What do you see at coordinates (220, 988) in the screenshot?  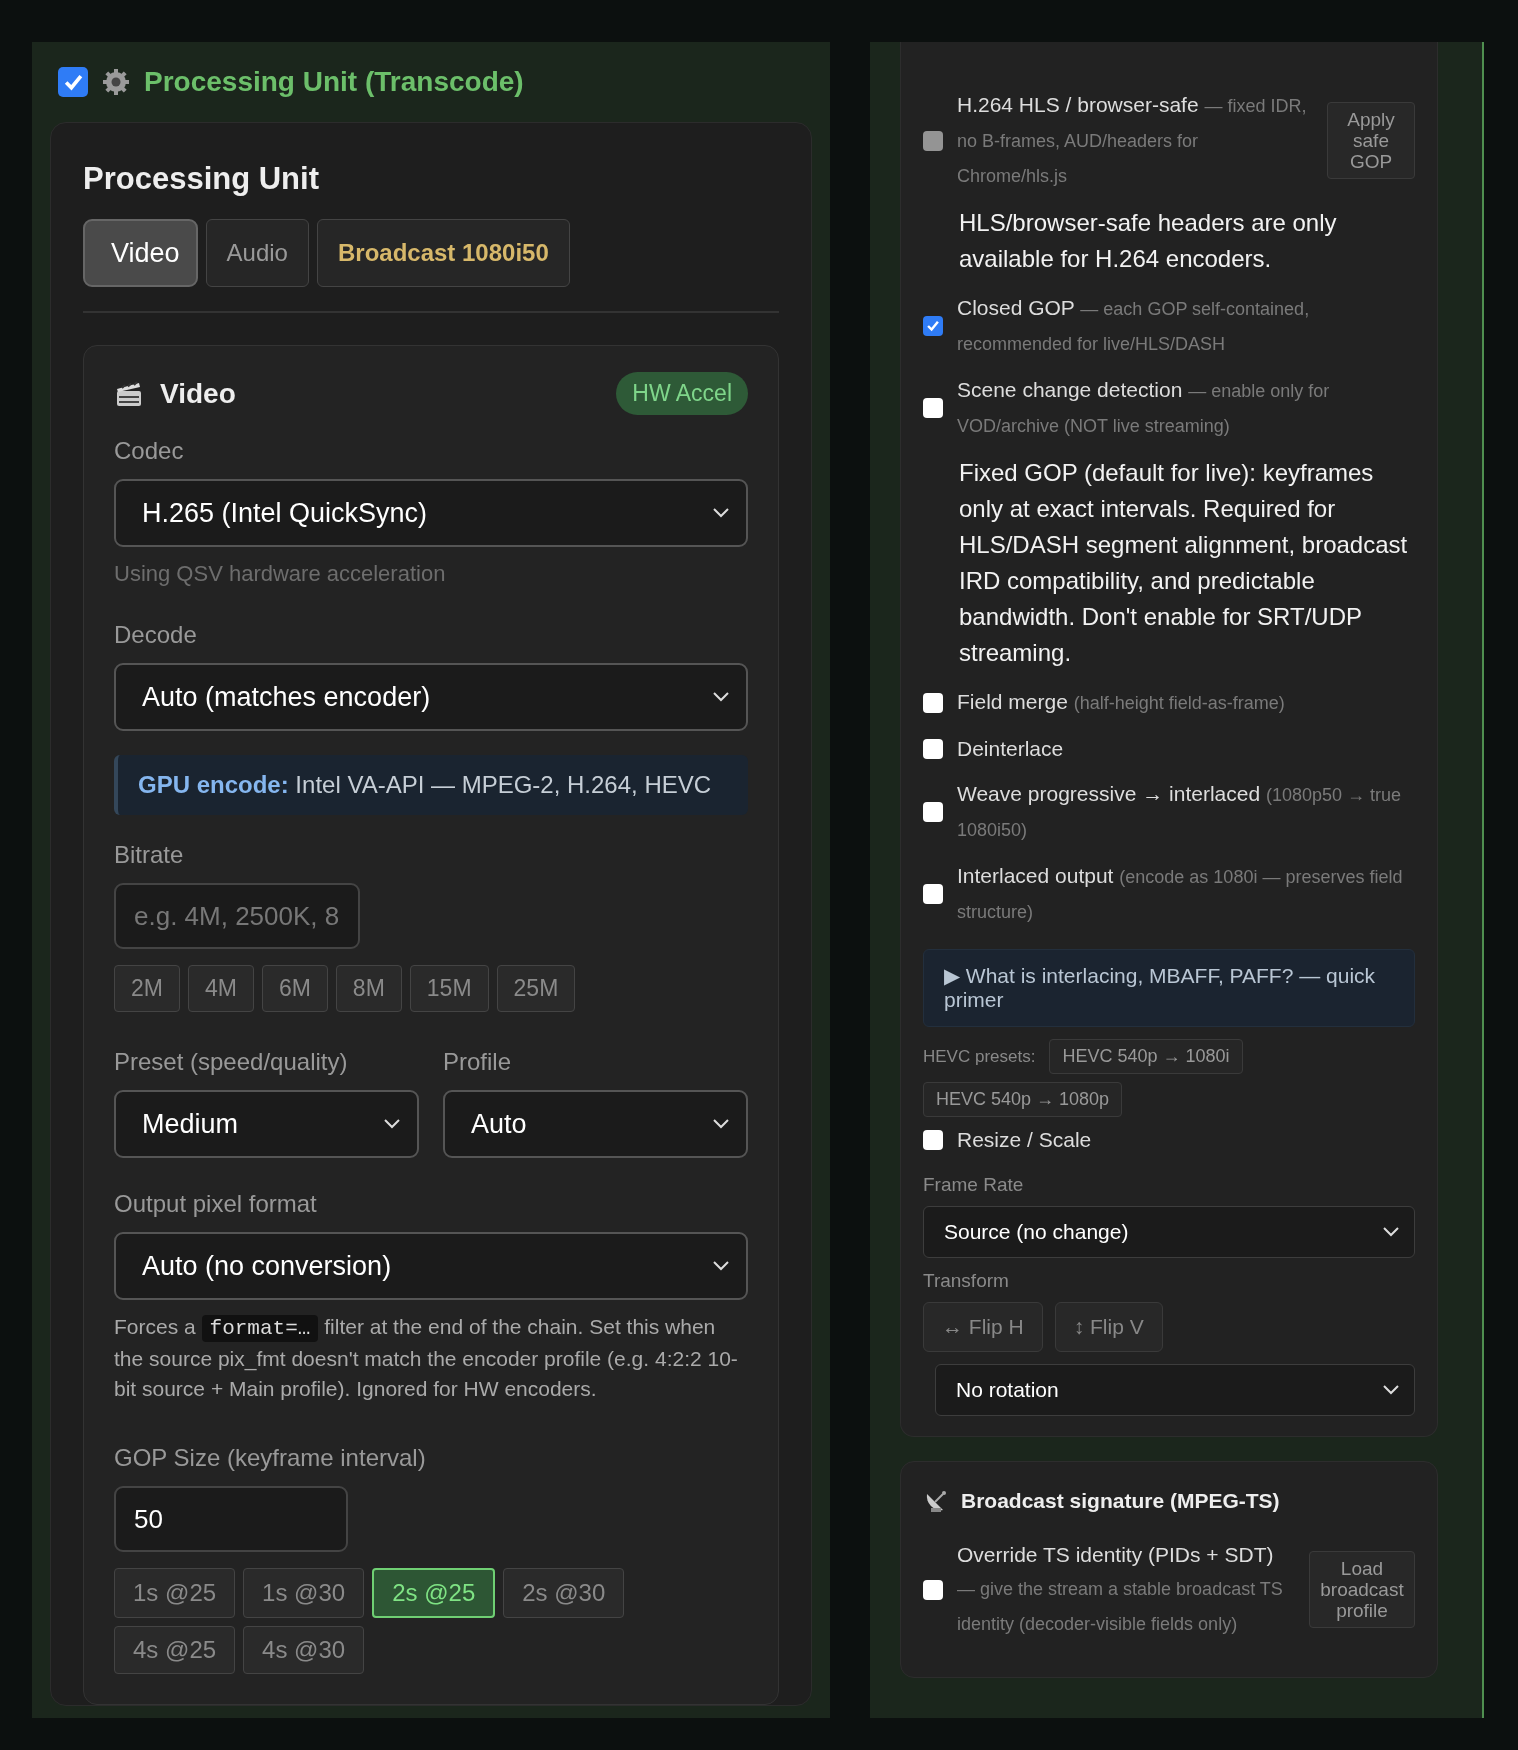 I see `bitrate-chip: 4M` at bounding box center [220, 988].